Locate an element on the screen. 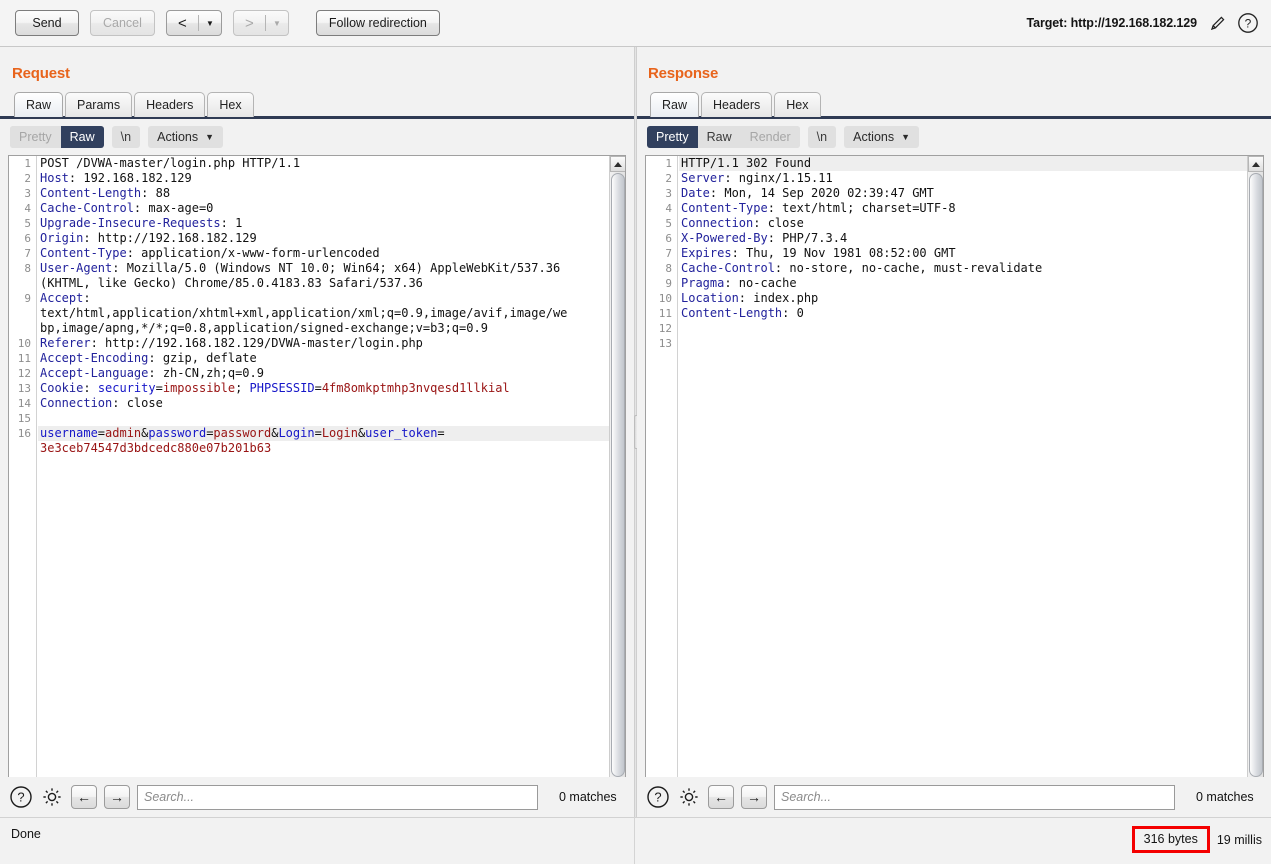 This screenshot has width=1271, height=864. response-newline-button: \n is located at coordinates (822, 137).